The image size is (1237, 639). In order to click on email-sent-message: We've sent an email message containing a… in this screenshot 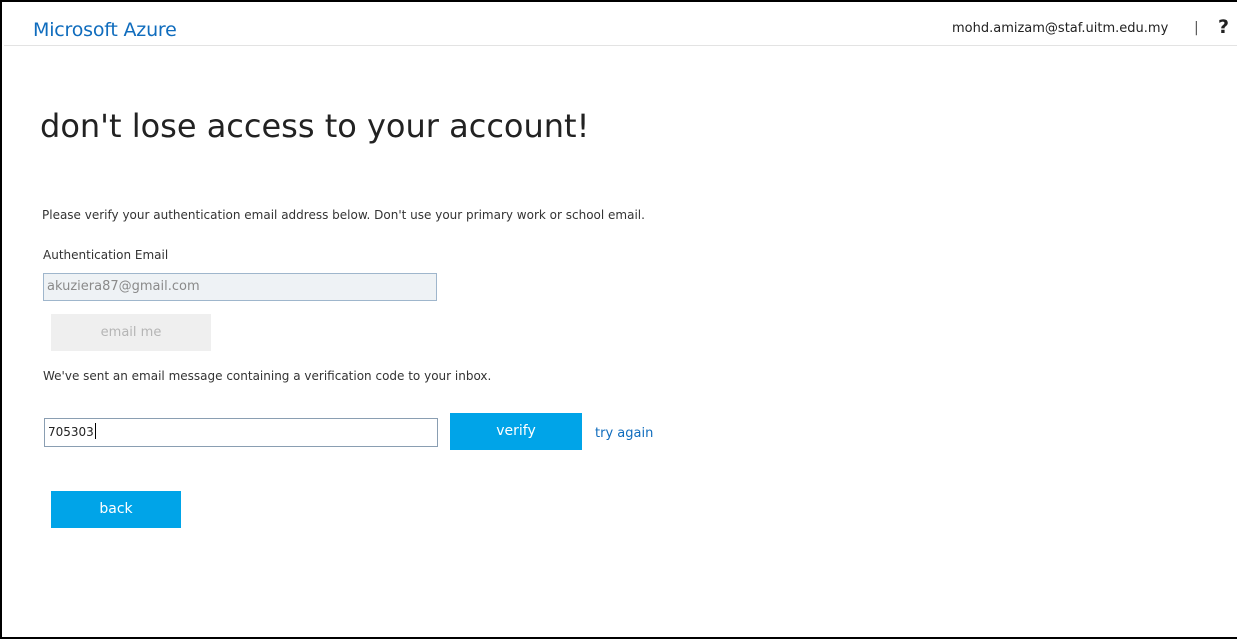, I will do `click(267, 376)`.